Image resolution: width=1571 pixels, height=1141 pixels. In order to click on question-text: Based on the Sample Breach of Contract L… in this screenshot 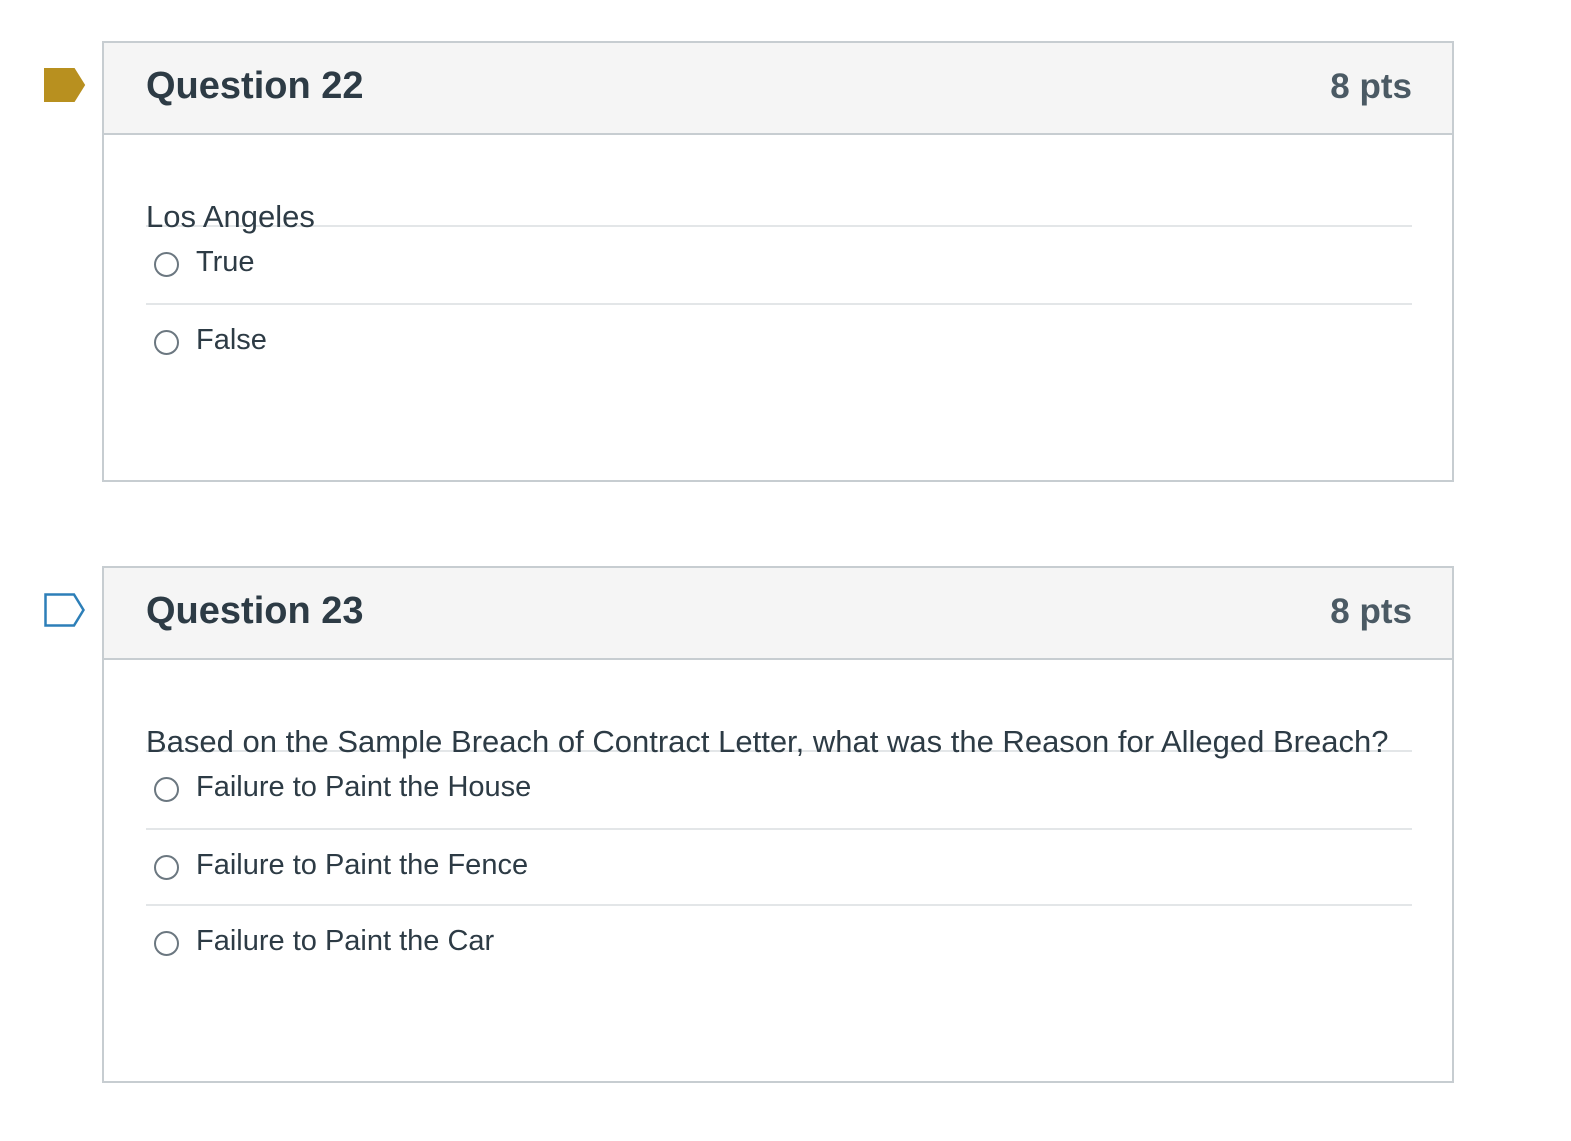, I will do `click(779, 709)`.